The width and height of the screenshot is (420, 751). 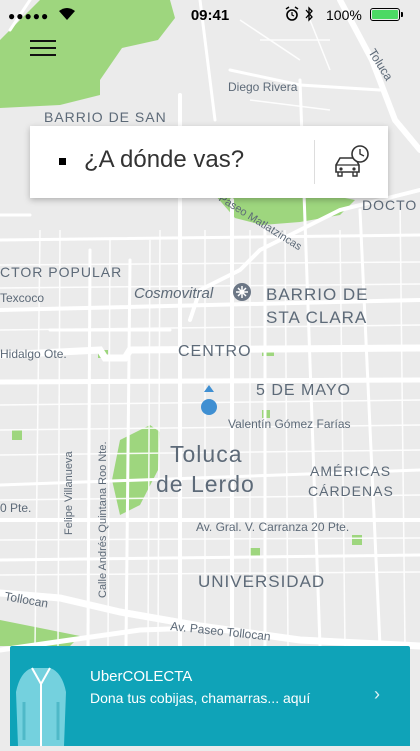 What do you see at coordinates (141, 676) in the screenshot?
I see `promo-title: UberCOLECTA` at bounding box center [141, 676].